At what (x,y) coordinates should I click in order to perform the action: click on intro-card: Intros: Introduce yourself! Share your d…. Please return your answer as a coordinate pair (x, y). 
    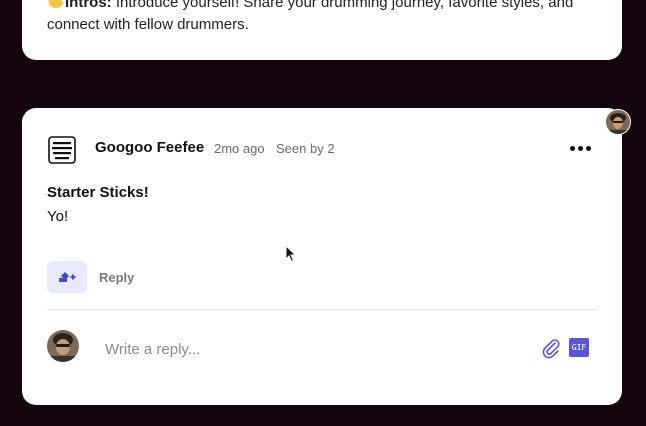
    Looking at the image, I should click on (322, 30).